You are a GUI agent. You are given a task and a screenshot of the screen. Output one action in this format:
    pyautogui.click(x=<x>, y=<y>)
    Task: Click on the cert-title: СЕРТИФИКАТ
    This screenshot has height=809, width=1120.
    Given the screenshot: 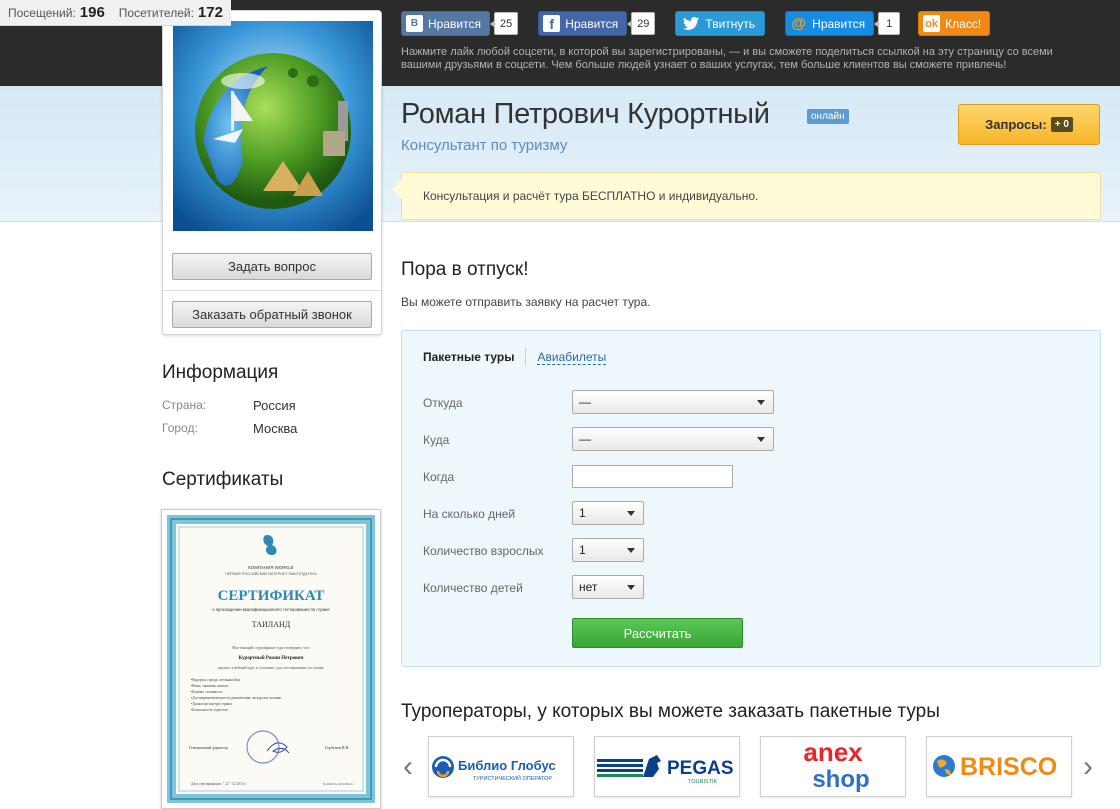 What is the action you would take?
    pyautogui.click(x=271, y=596)
    